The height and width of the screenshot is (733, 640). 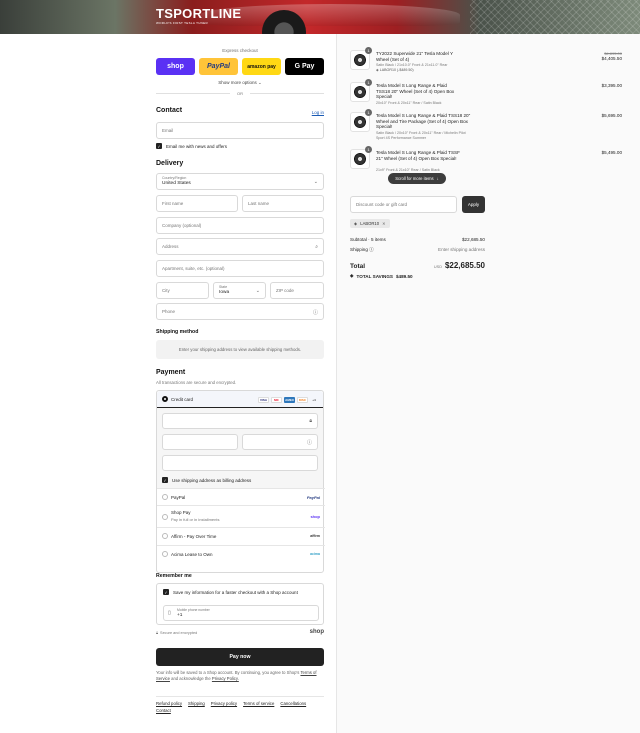 What do you see at coordinates (414, 178) in the screenshot?
I see `scroll-hint-text: Scroll for more items` at bounding box center [414, 178].